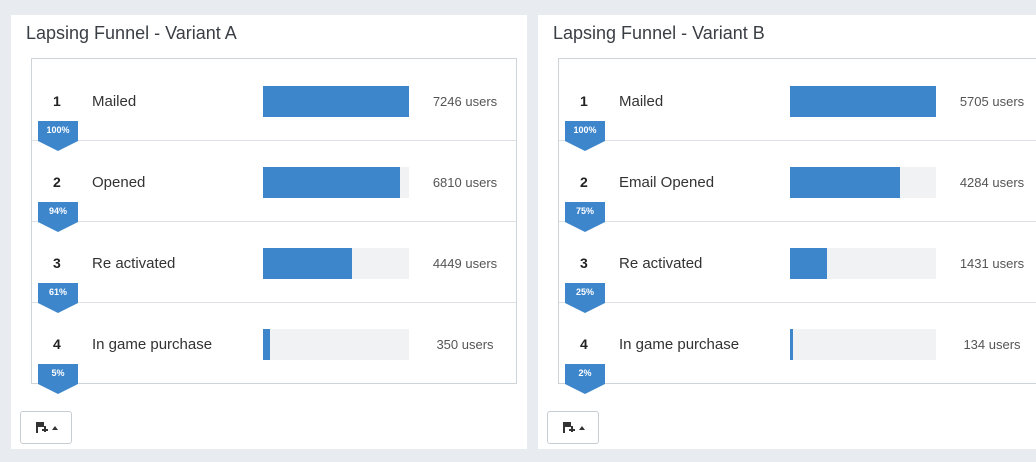  What do you see at coordinates (58, 298) in the screenshot?
I see `percent-badge: 61%` at bounding box center [58, 298].